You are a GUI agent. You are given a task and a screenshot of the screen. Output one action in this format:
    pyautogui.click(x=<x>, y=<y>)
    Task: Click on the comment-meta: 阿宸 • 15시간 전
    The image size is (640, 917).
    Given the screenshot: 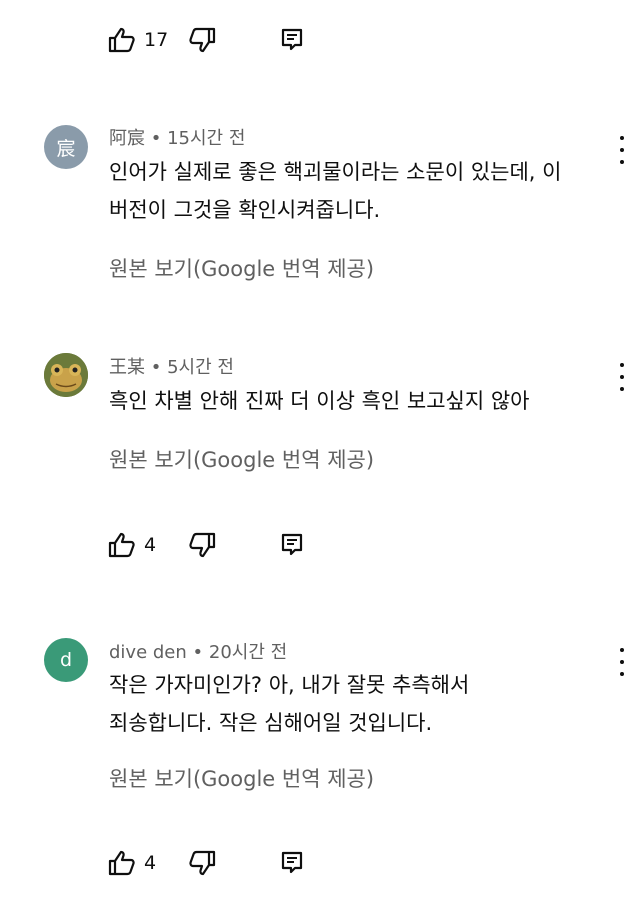 What is the action you would take?
    pyautogui.click(x=177, y=137)
    